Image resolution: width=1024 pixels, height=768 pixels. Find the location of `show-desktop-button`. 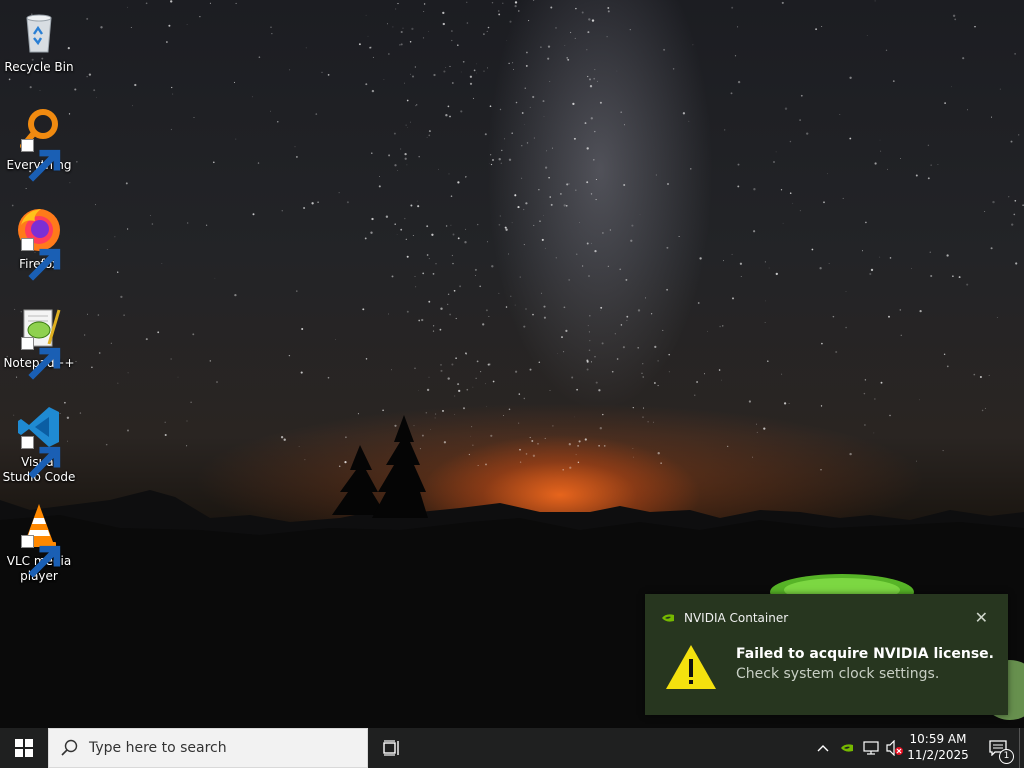

show-desktop-button is located at coordinates (1021, 748).